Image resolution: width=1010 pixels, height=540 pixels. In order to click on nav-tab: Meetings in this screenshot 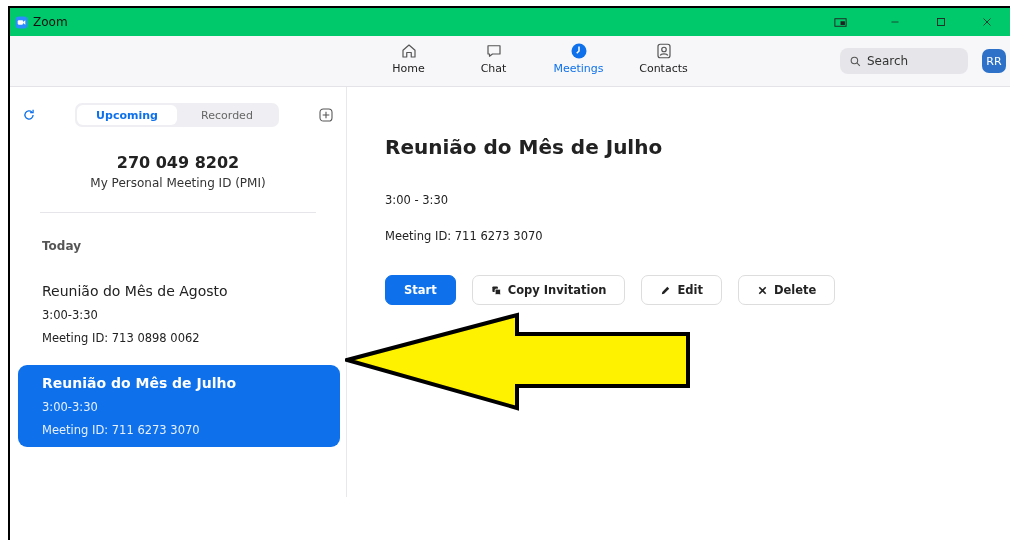, I will do `click(578, 58)`.